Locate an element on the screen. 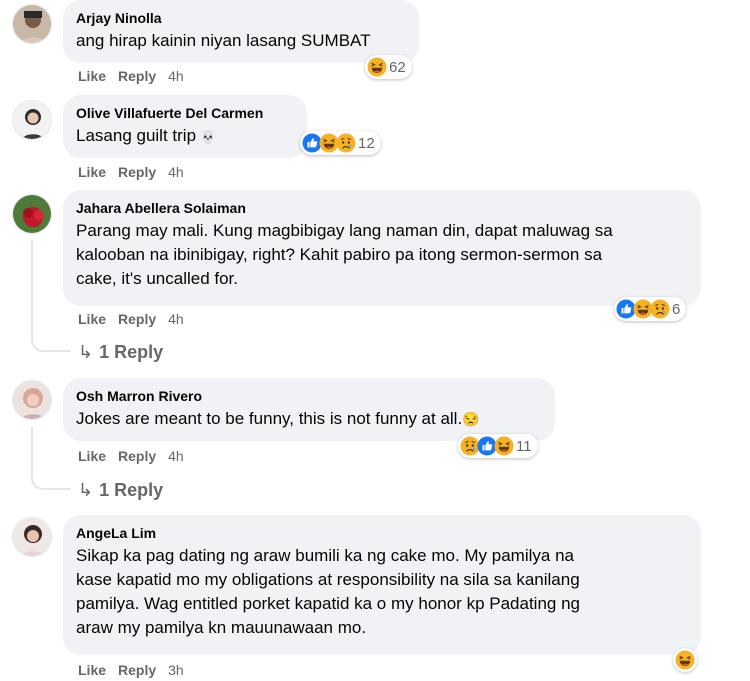 This screenshot has width=750, height=681. comment-line: ang hirap kainin niyan lasang SUMBAT is located at coordinates (223, 40).